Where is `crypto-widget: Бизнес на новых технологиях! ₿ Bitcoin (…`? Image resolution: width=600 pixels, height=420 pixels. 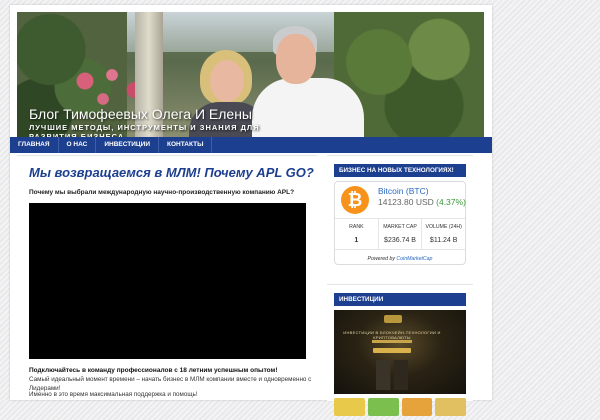
crypto-widget: Бизнес на новых технологиях! ₿ Bitcoin (… is located at coordinates (400, 215).